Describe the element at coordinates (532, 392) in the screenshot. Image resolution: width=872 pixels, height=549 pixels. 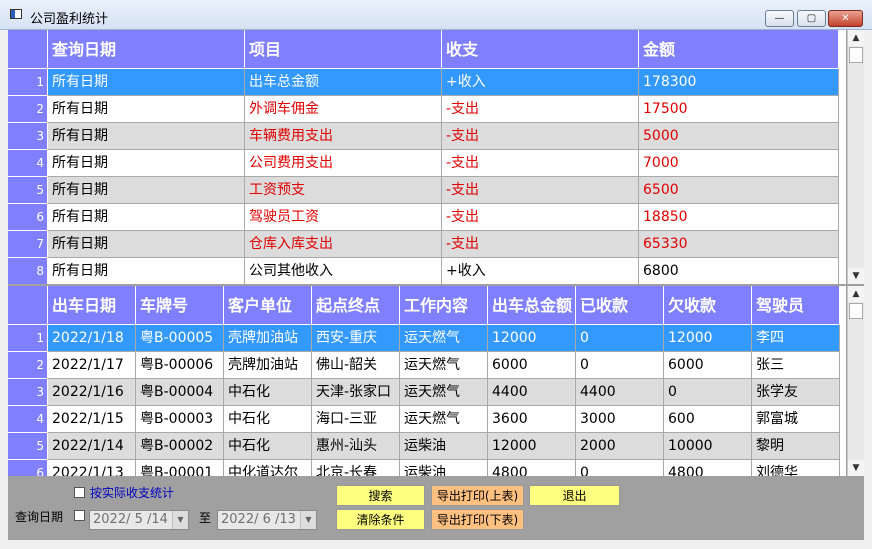
I see `cell-total: 4400` at that location.